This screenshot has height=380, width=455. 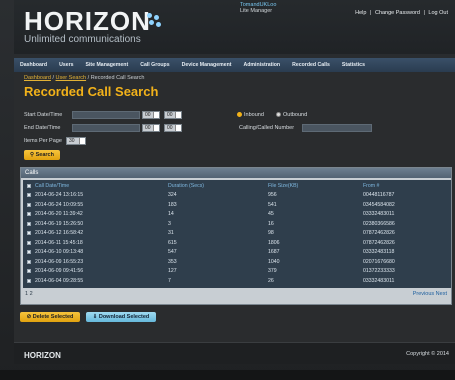 I want to click on end-datetime-label: End Date/Time, so click(x=42, y=128).